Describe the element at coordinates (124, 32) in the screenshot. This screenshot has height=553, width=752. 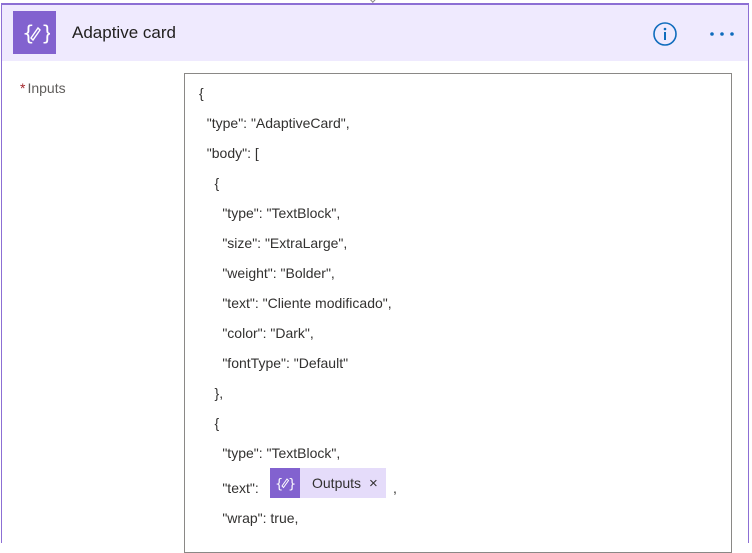
I see `action-title: Adaptive card` at that location.